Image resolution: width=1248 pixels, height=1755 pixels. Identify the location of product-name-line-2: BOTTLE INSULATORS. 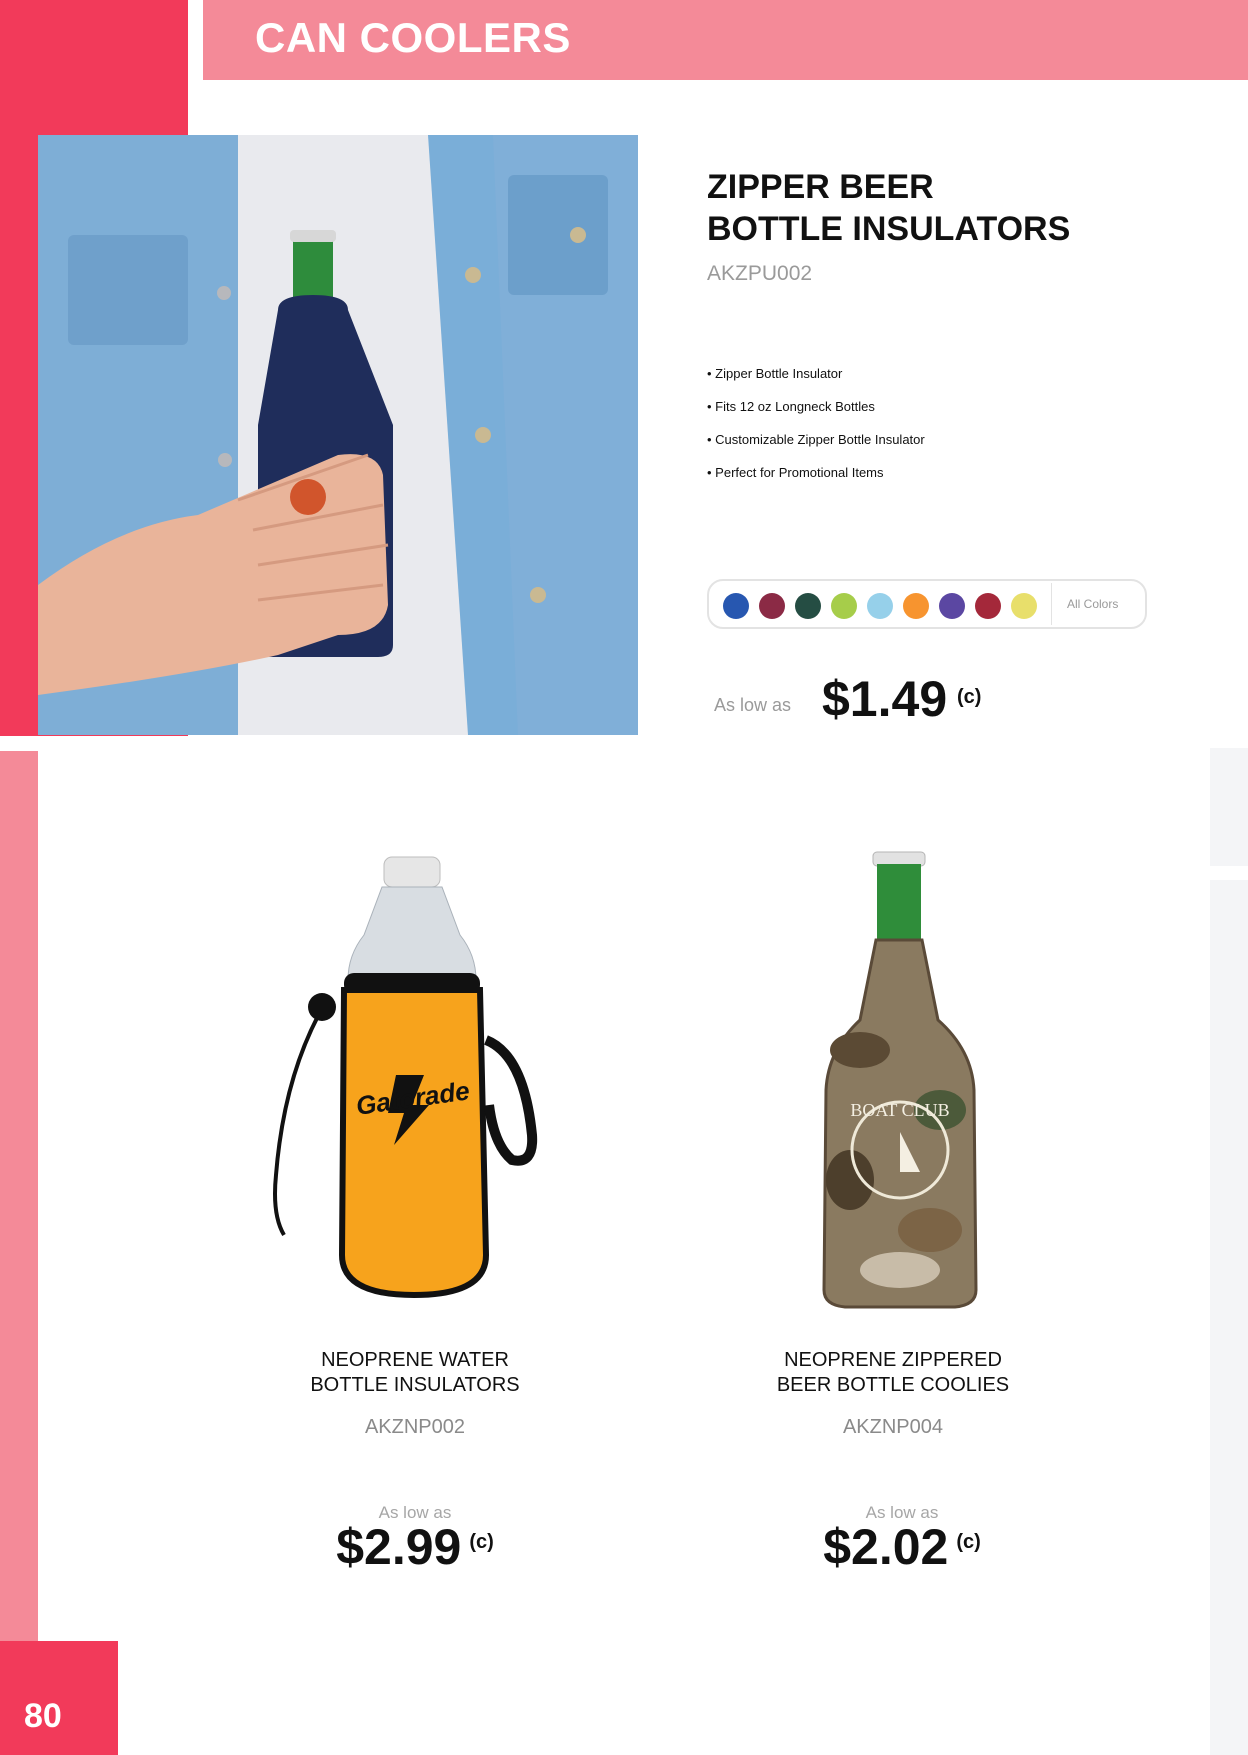
(415, 1385).